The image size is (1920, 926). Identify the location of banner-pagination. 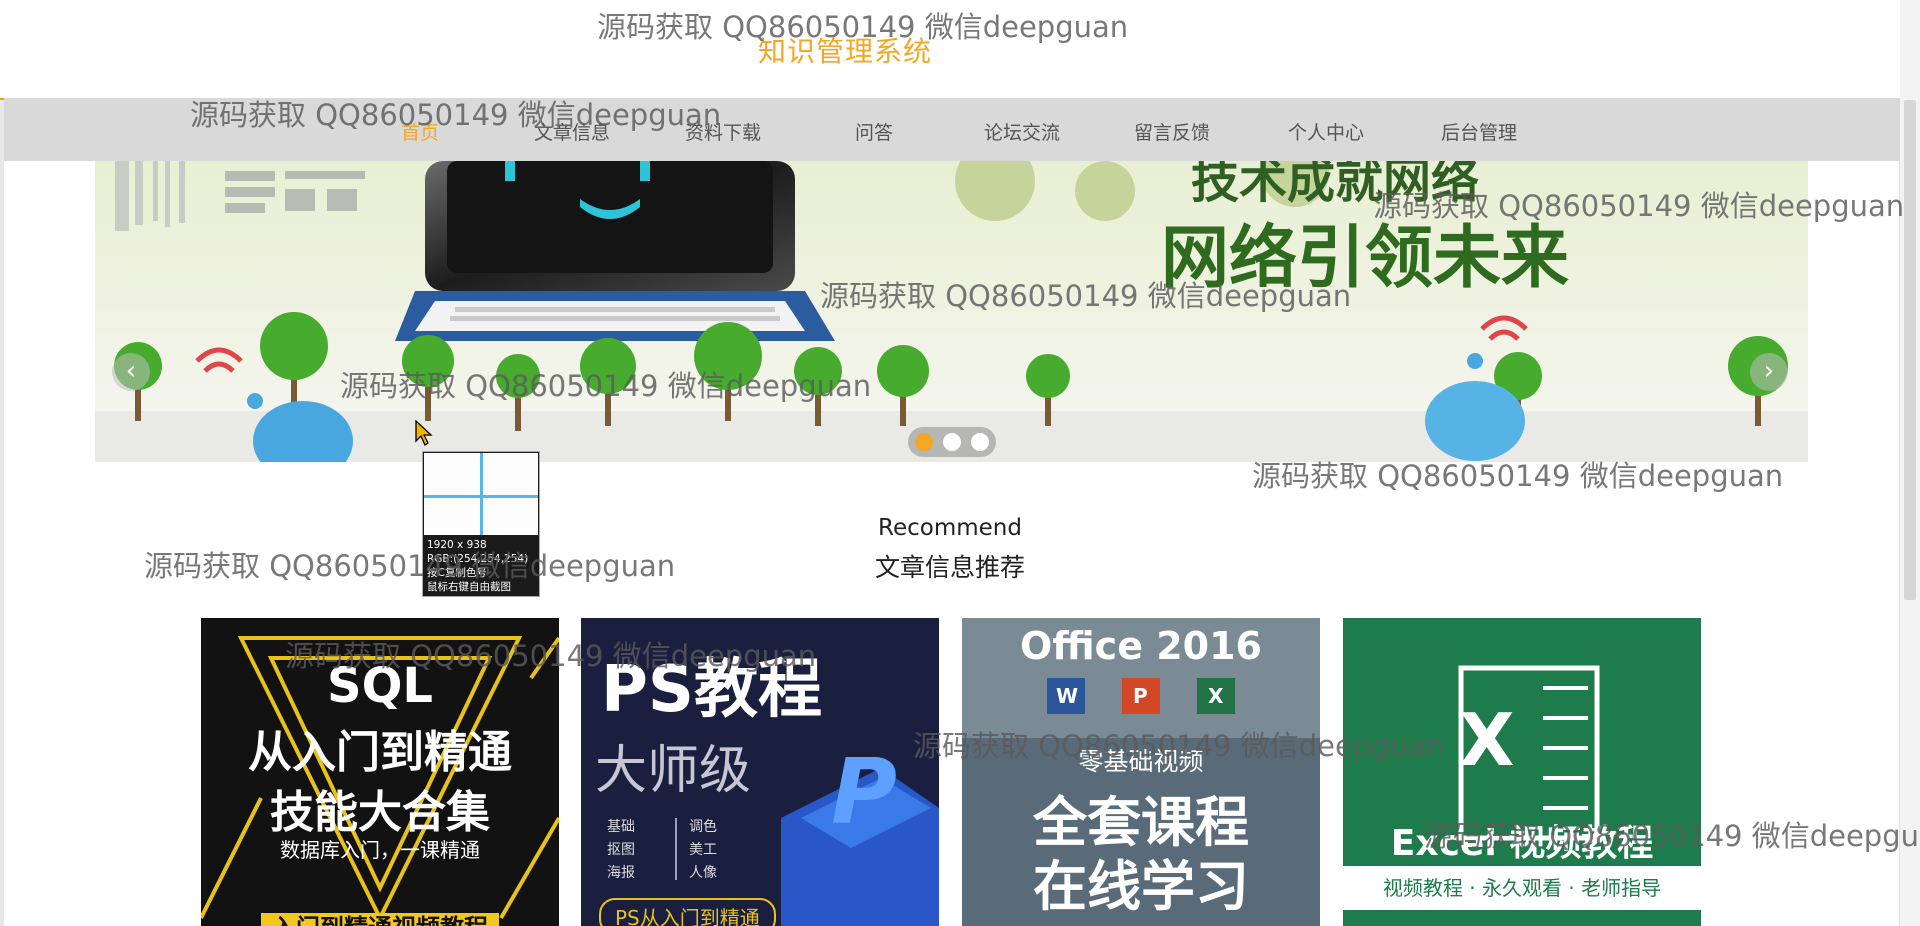
(952, 442).